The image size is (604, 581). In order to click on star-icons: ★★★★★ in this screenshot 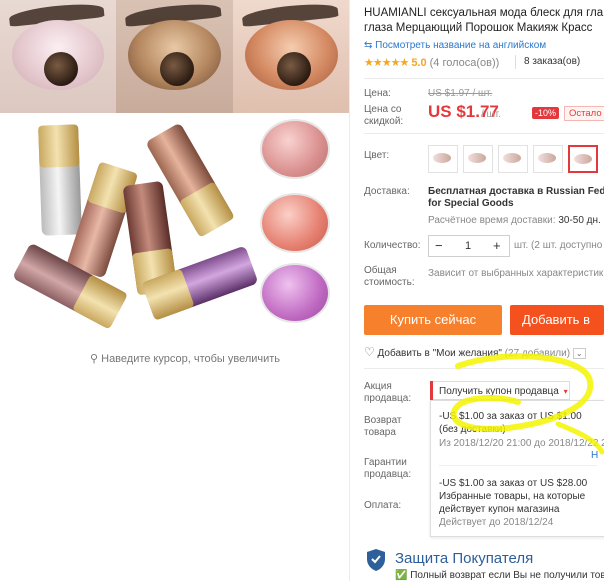, I will do `click(386, 63)`.